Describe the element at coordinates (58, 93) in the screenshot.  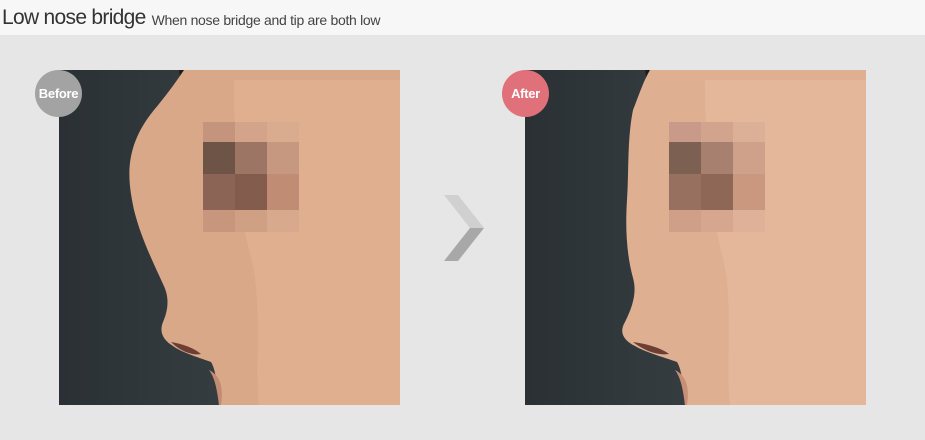
I see `before-badge: Before` at that location.